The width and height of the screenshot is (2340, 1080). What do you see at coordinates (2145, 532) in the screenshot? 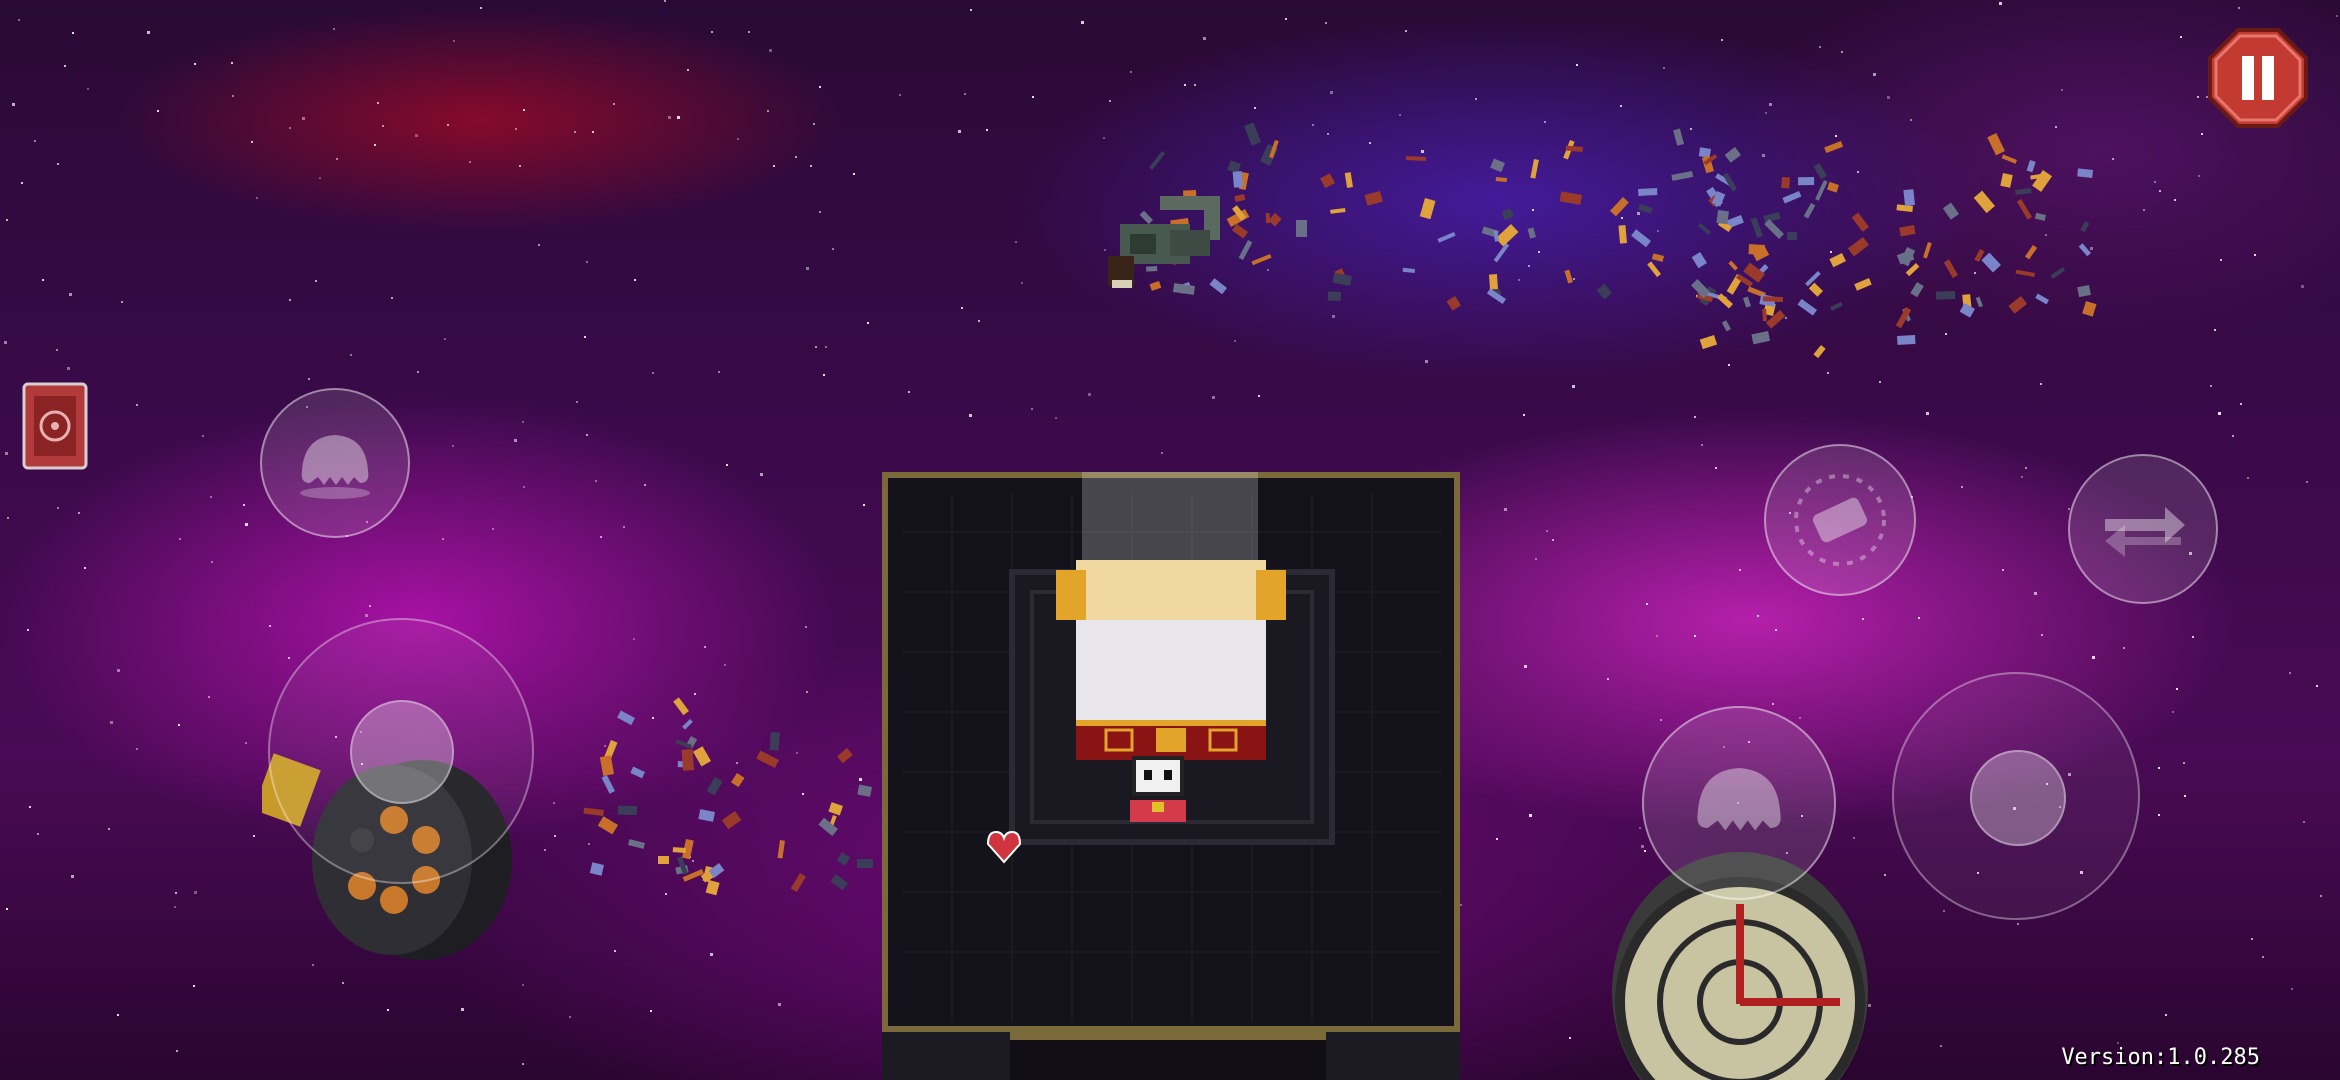
I see `swap-weapon-icon` at bounding box center [2145, 532].